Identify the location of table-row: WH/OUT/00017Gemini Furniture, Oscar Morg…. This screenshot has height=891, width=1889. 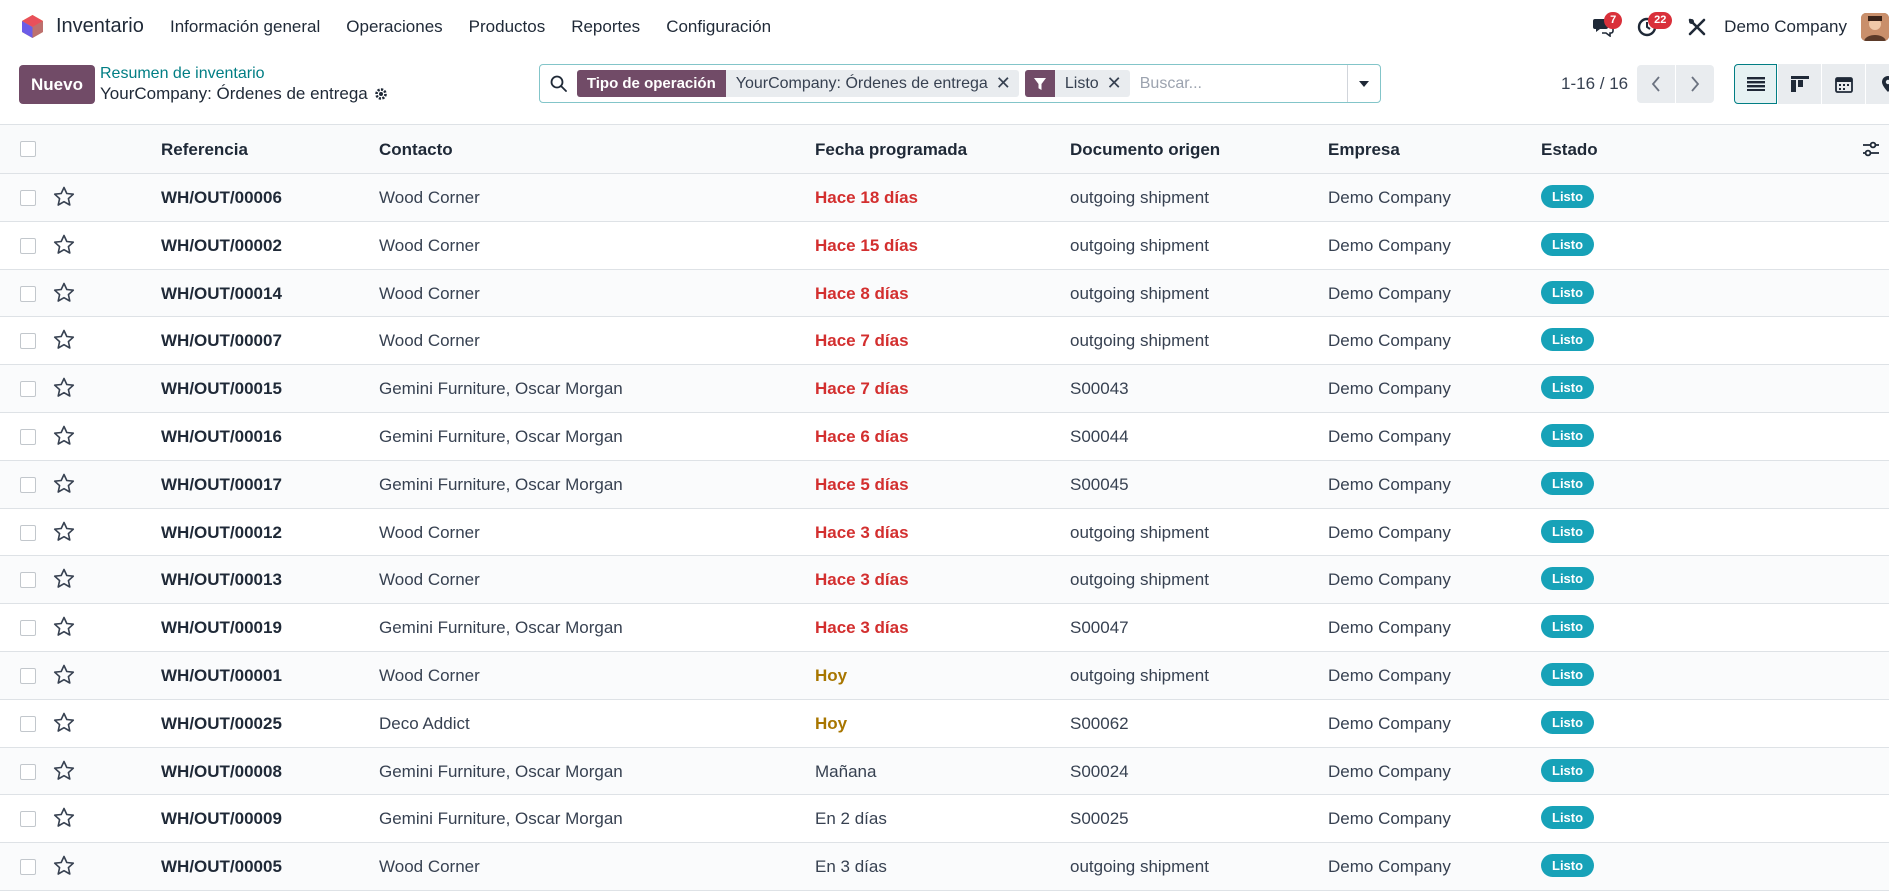
(944, 485).